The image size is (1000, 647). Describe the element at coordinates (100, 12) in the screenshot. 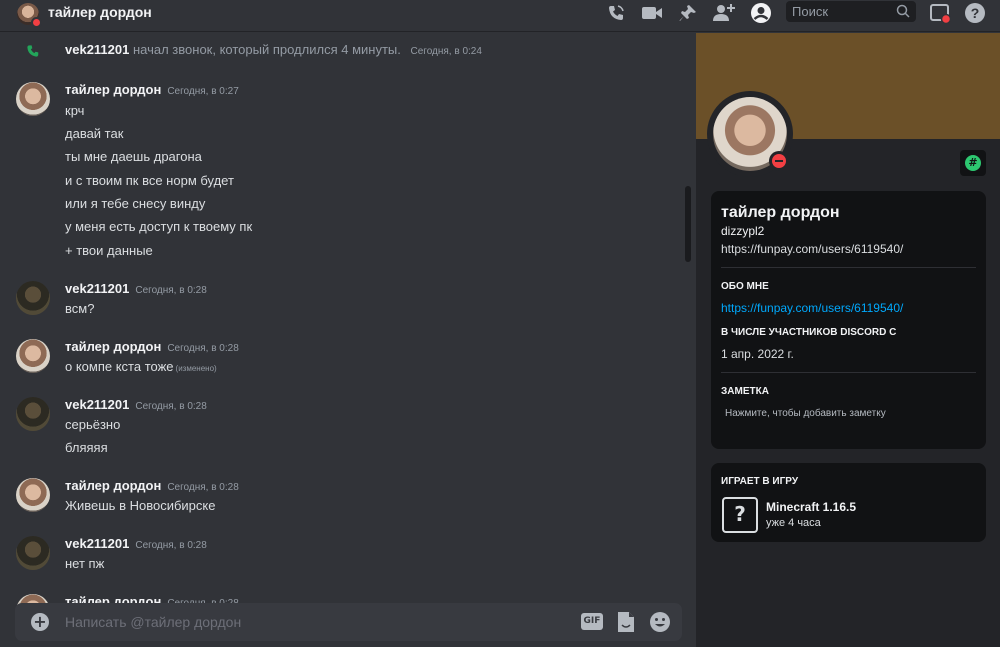

I see `header-title: тайлер дордон` at that location.